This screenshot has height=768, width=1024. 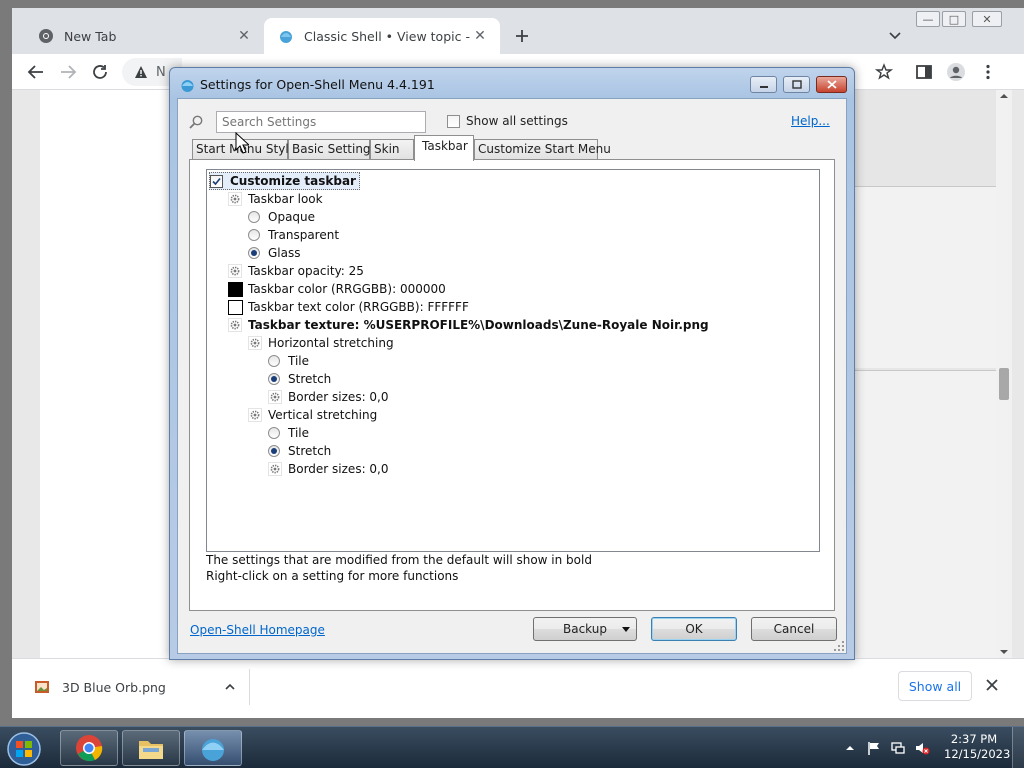 I want to click on menu-button, so click(x=988, y=72).